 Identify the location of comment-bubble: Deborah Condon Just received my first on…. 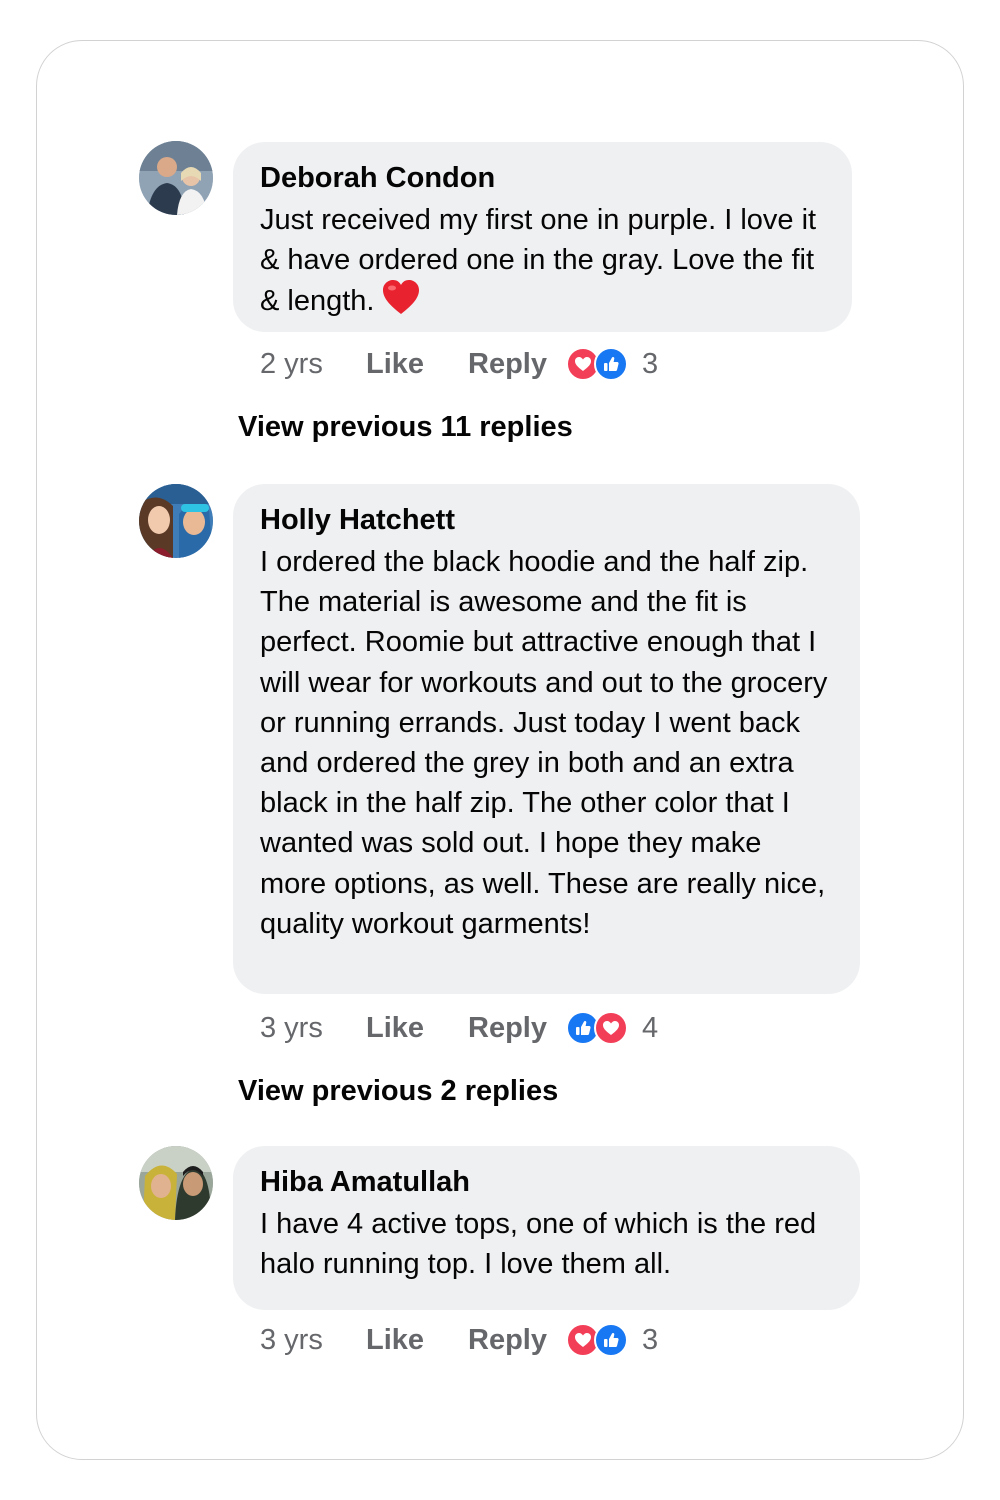
(542, 237).